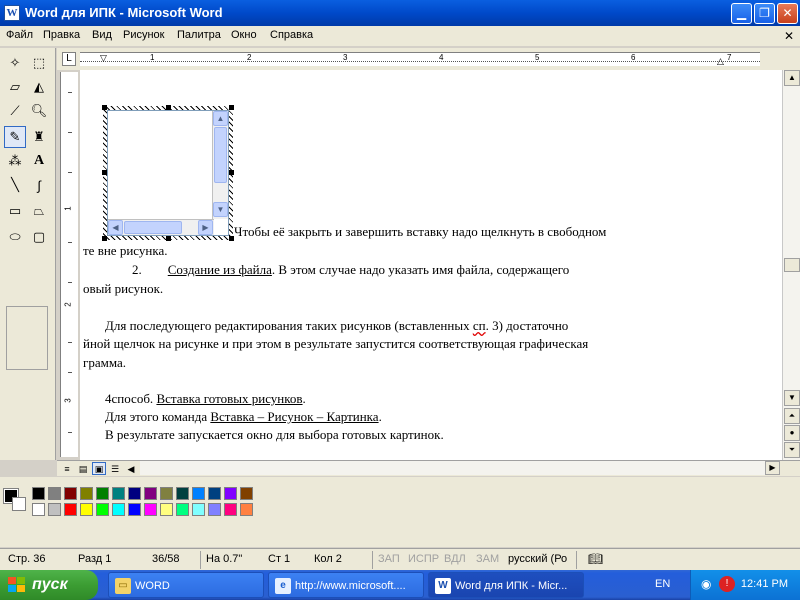 The height and width of the screenshot is (600, 800). I want to click on web-view-icon: ▤, so click(83, 468).